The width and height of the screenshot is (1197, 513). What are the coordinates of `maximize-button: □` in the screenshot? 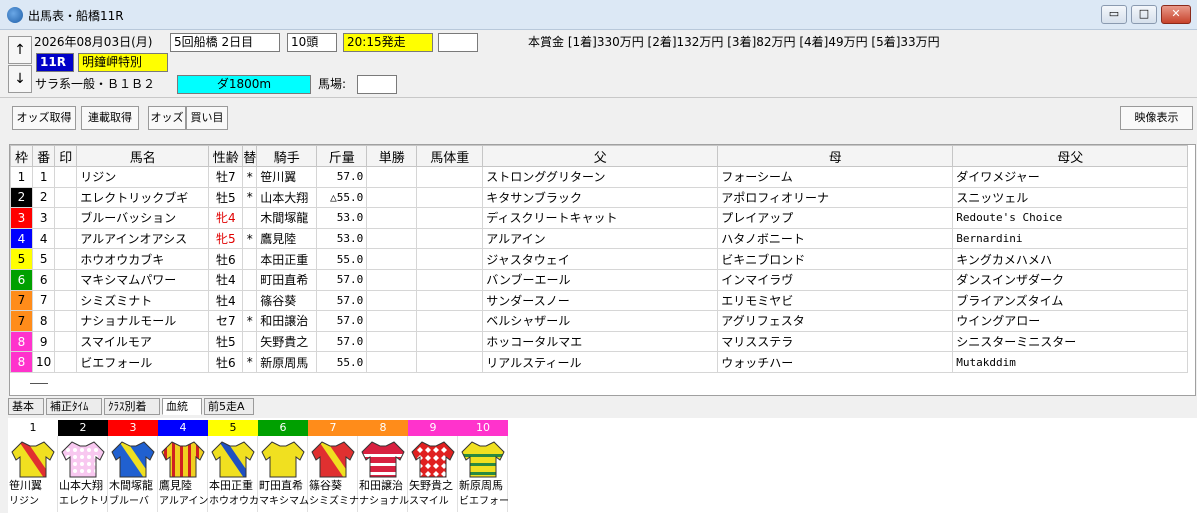 It's located at (1144, 14).